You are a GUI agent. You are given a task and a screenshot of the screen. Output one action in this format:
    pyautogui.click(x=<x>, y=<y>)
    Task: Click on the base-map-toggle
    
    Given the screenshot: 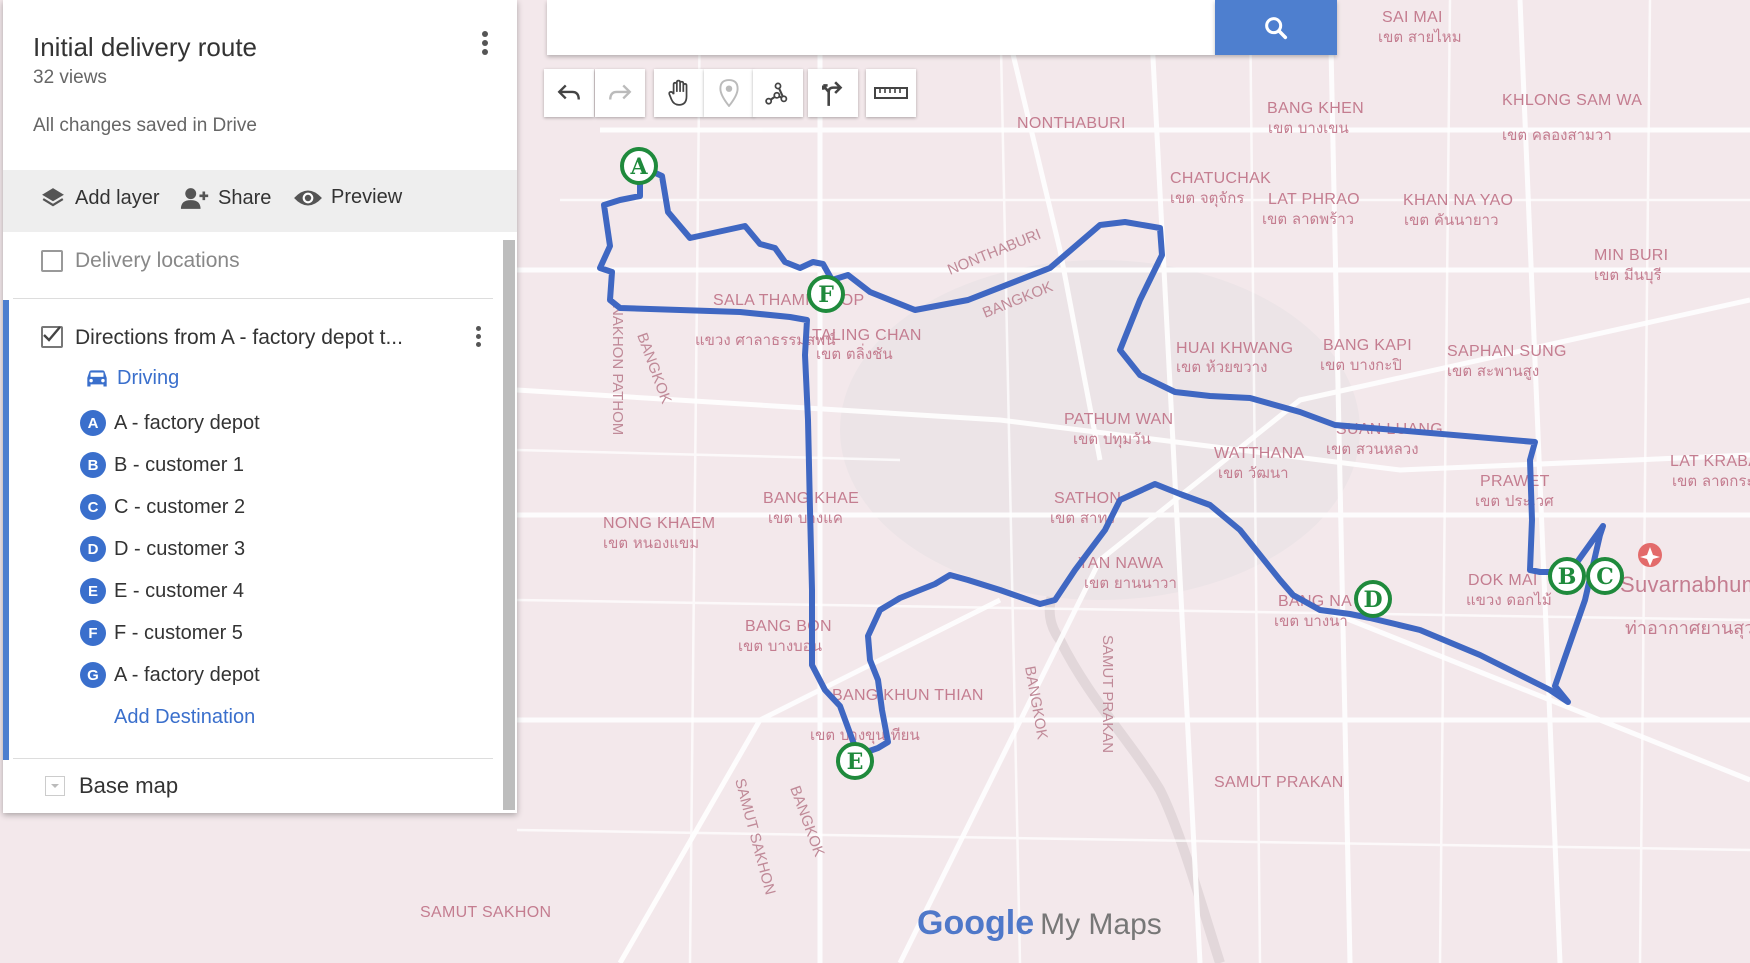 What is the action you would take?
    pyautogui.click(x=55, y=786)
    